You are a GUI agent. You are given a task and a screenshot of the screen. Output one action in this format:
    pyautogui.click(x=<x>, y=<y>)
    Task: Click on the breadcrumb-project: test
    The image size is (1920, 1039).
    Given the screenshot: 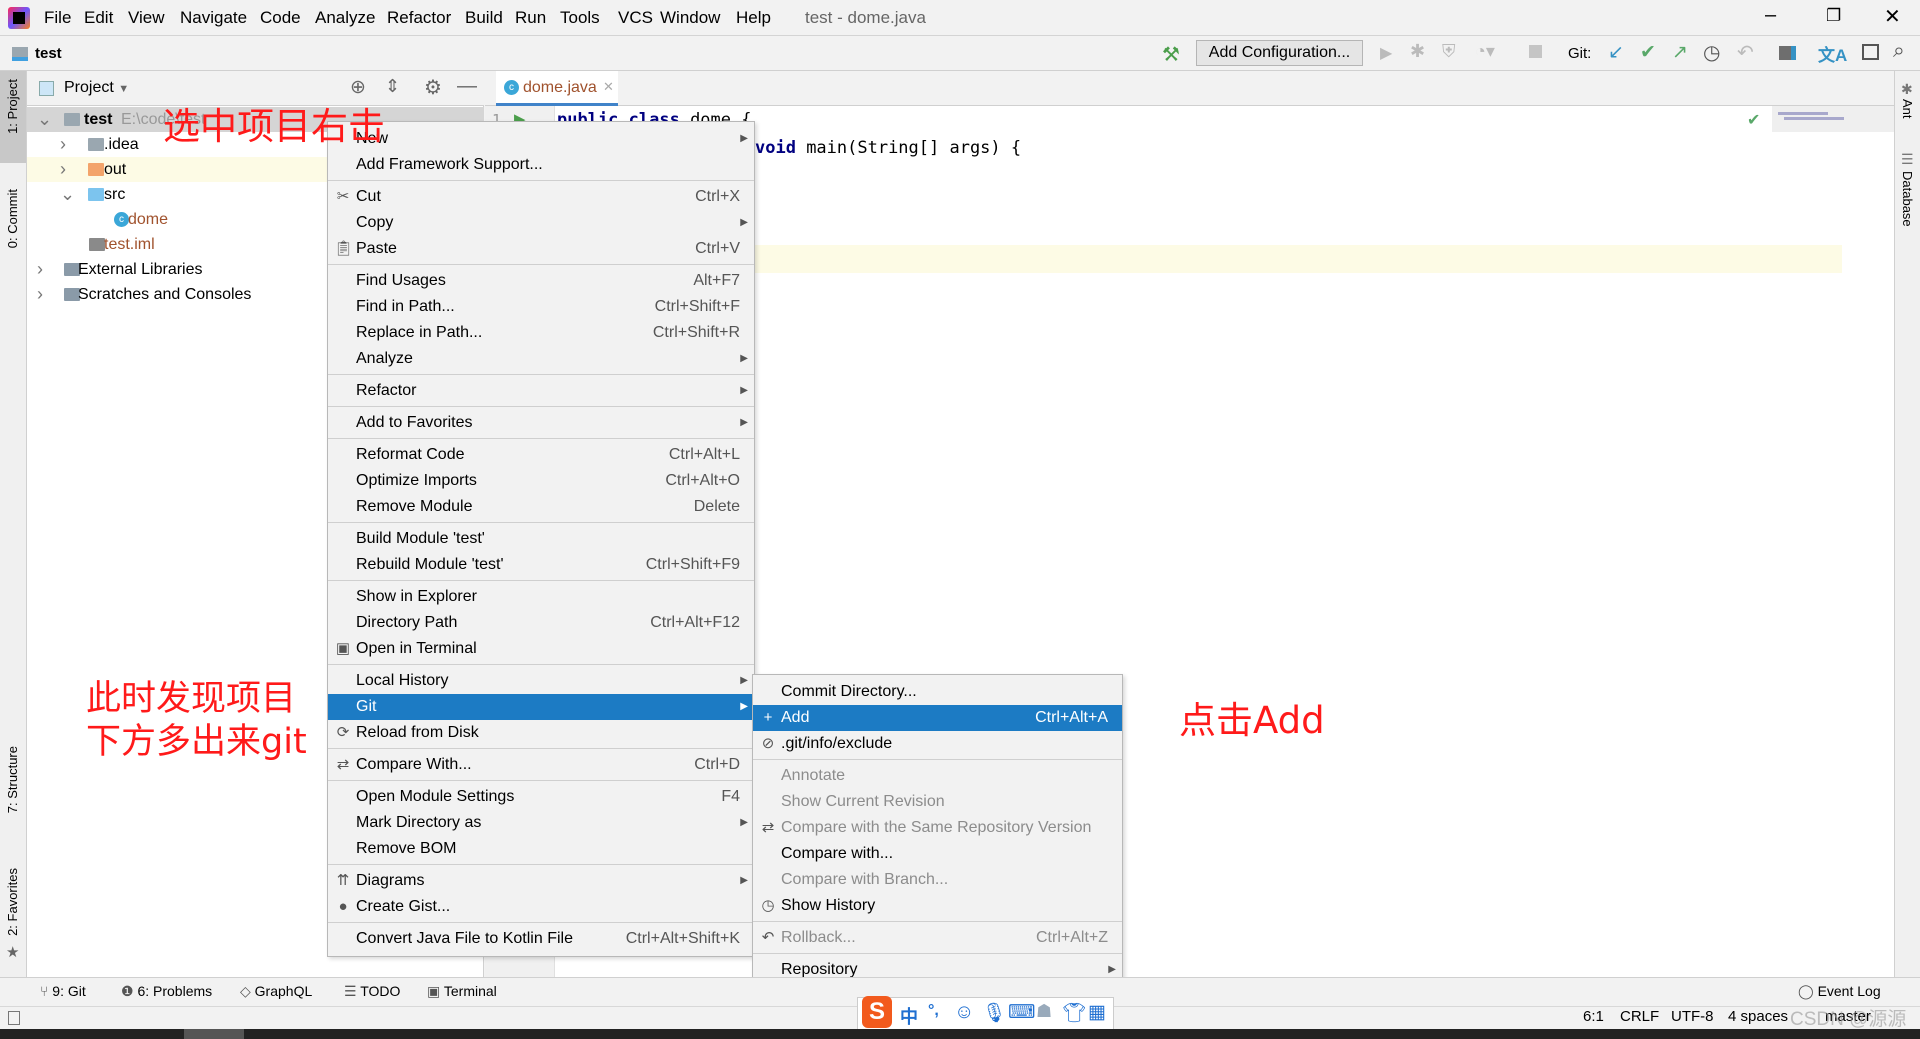 What is the action you would take?
    pyautogui.click(x=48, y=53)
    